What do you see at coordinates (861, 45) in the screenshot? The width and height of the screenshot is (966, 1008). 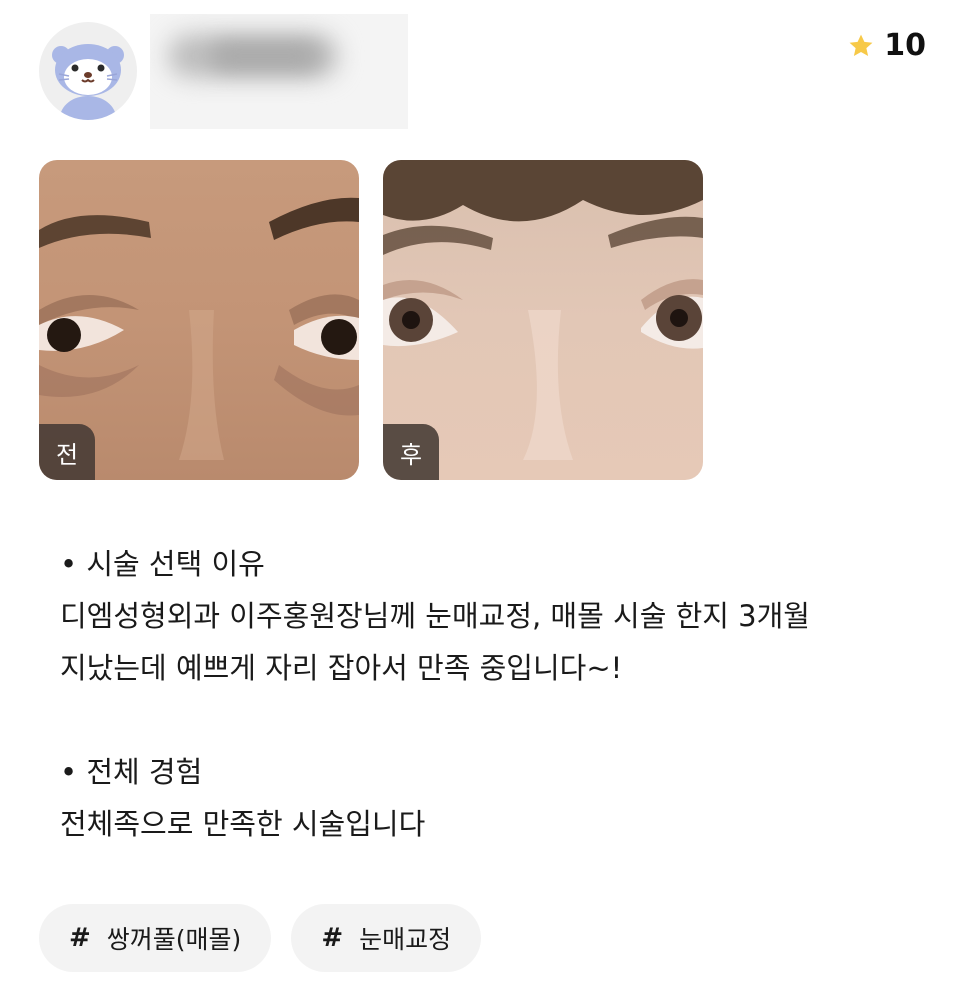 I see `star-icon` at bounding box center [861, 45].